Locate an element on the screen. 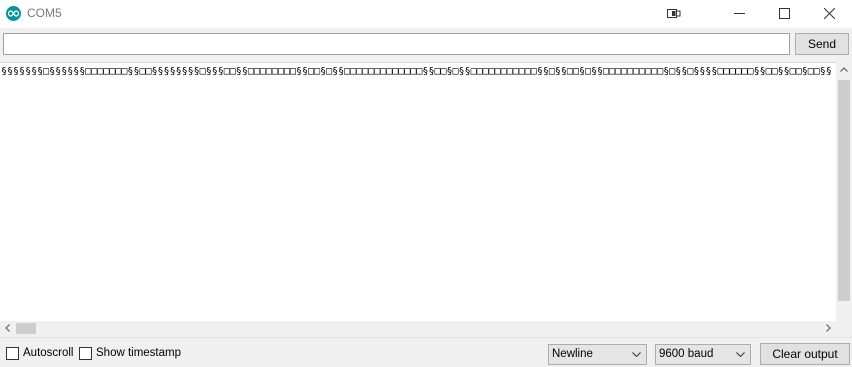  serial-send-input is located at coordinates (396, 44).